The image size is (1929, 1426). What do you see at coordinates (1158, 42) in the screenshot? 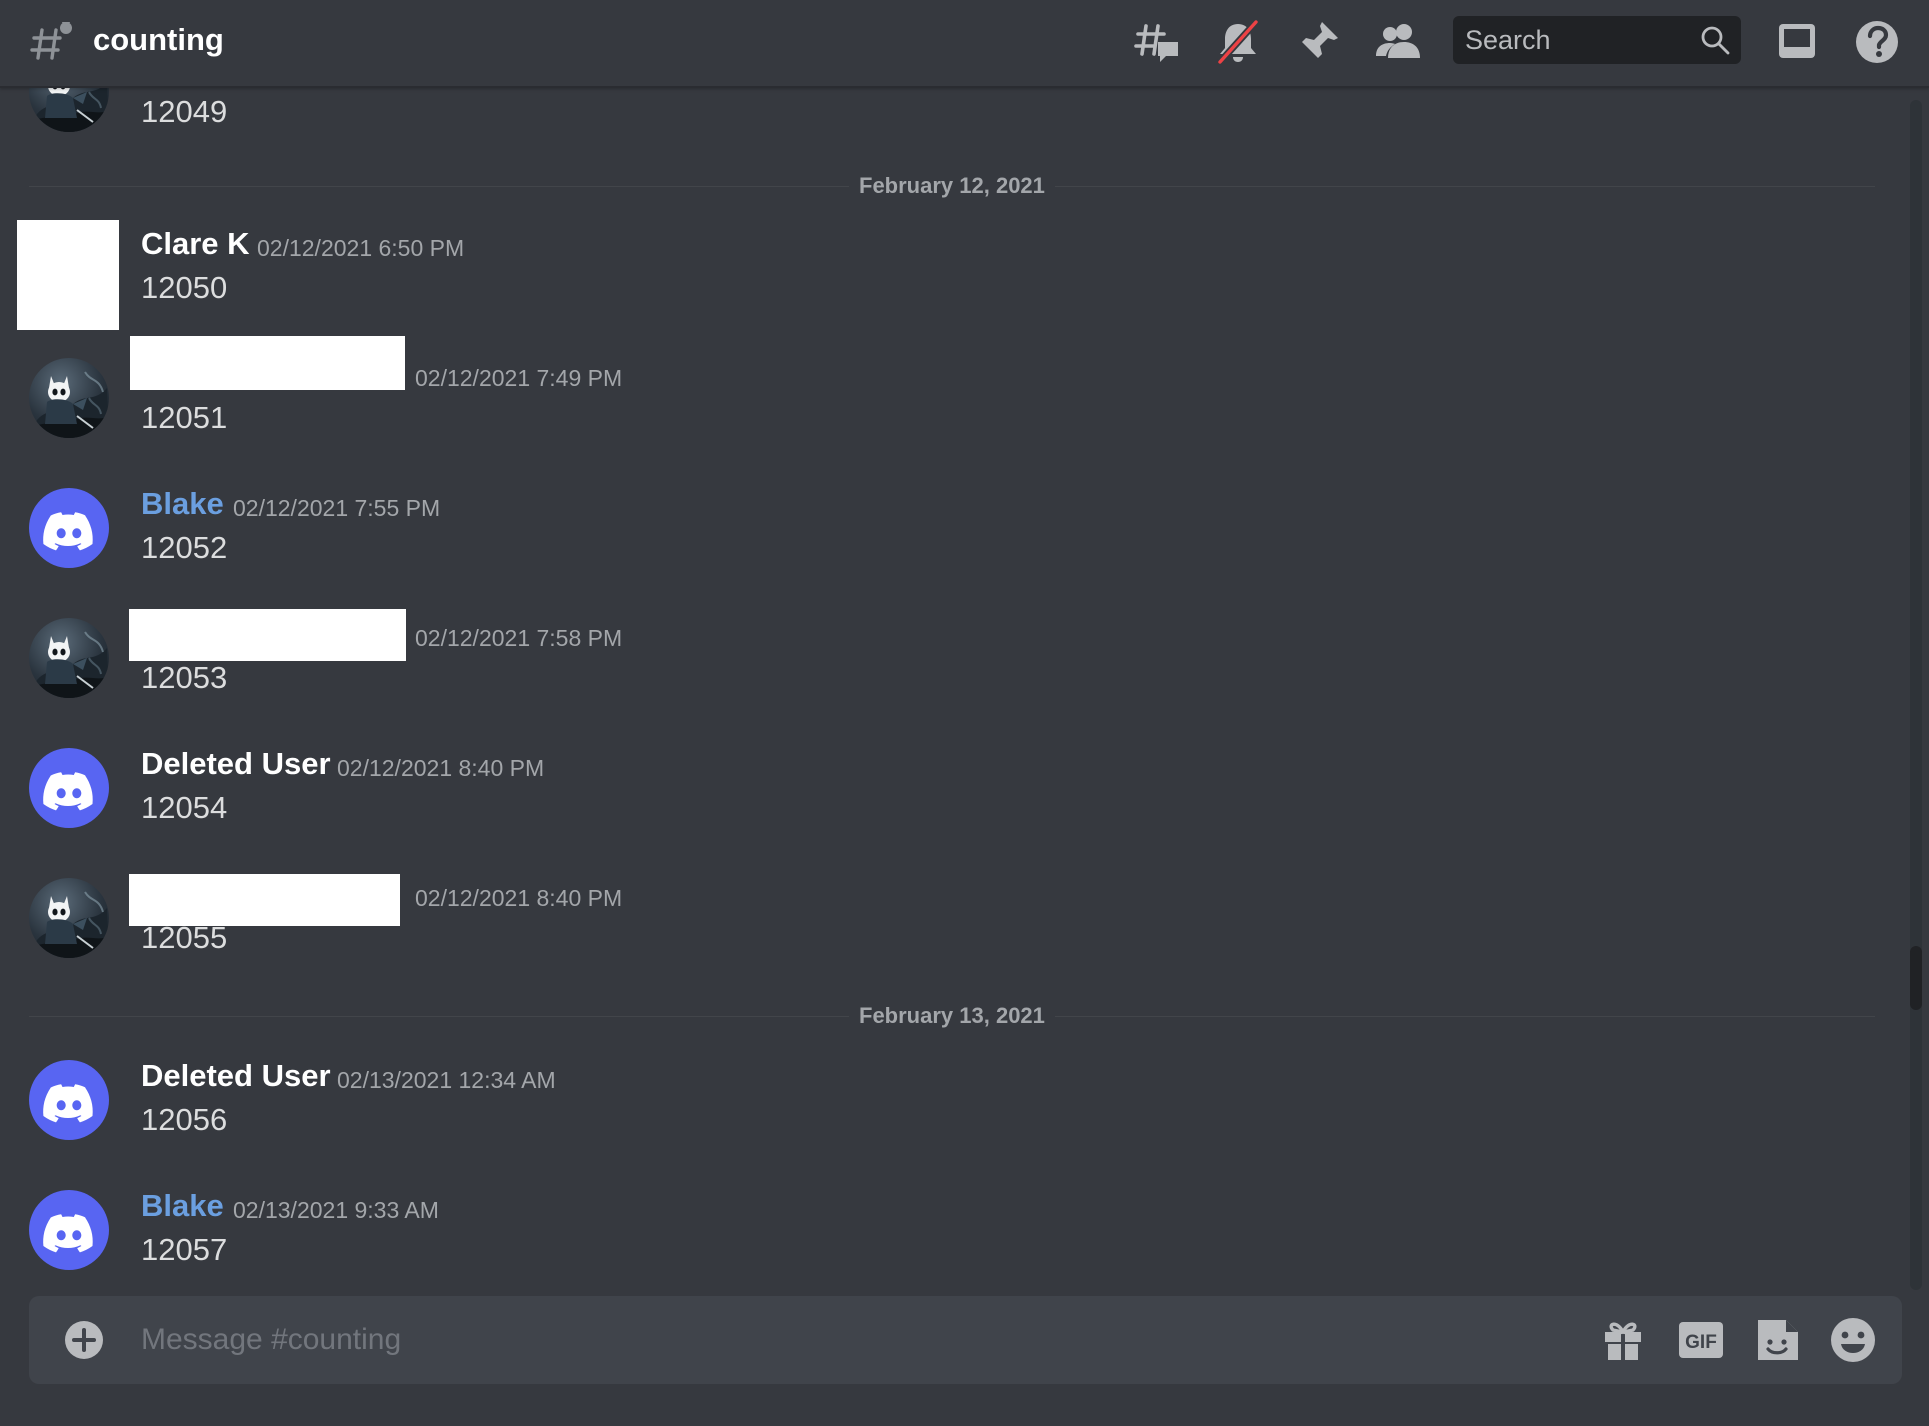
I see `threads-icon` at bounding box center [1158, 42].